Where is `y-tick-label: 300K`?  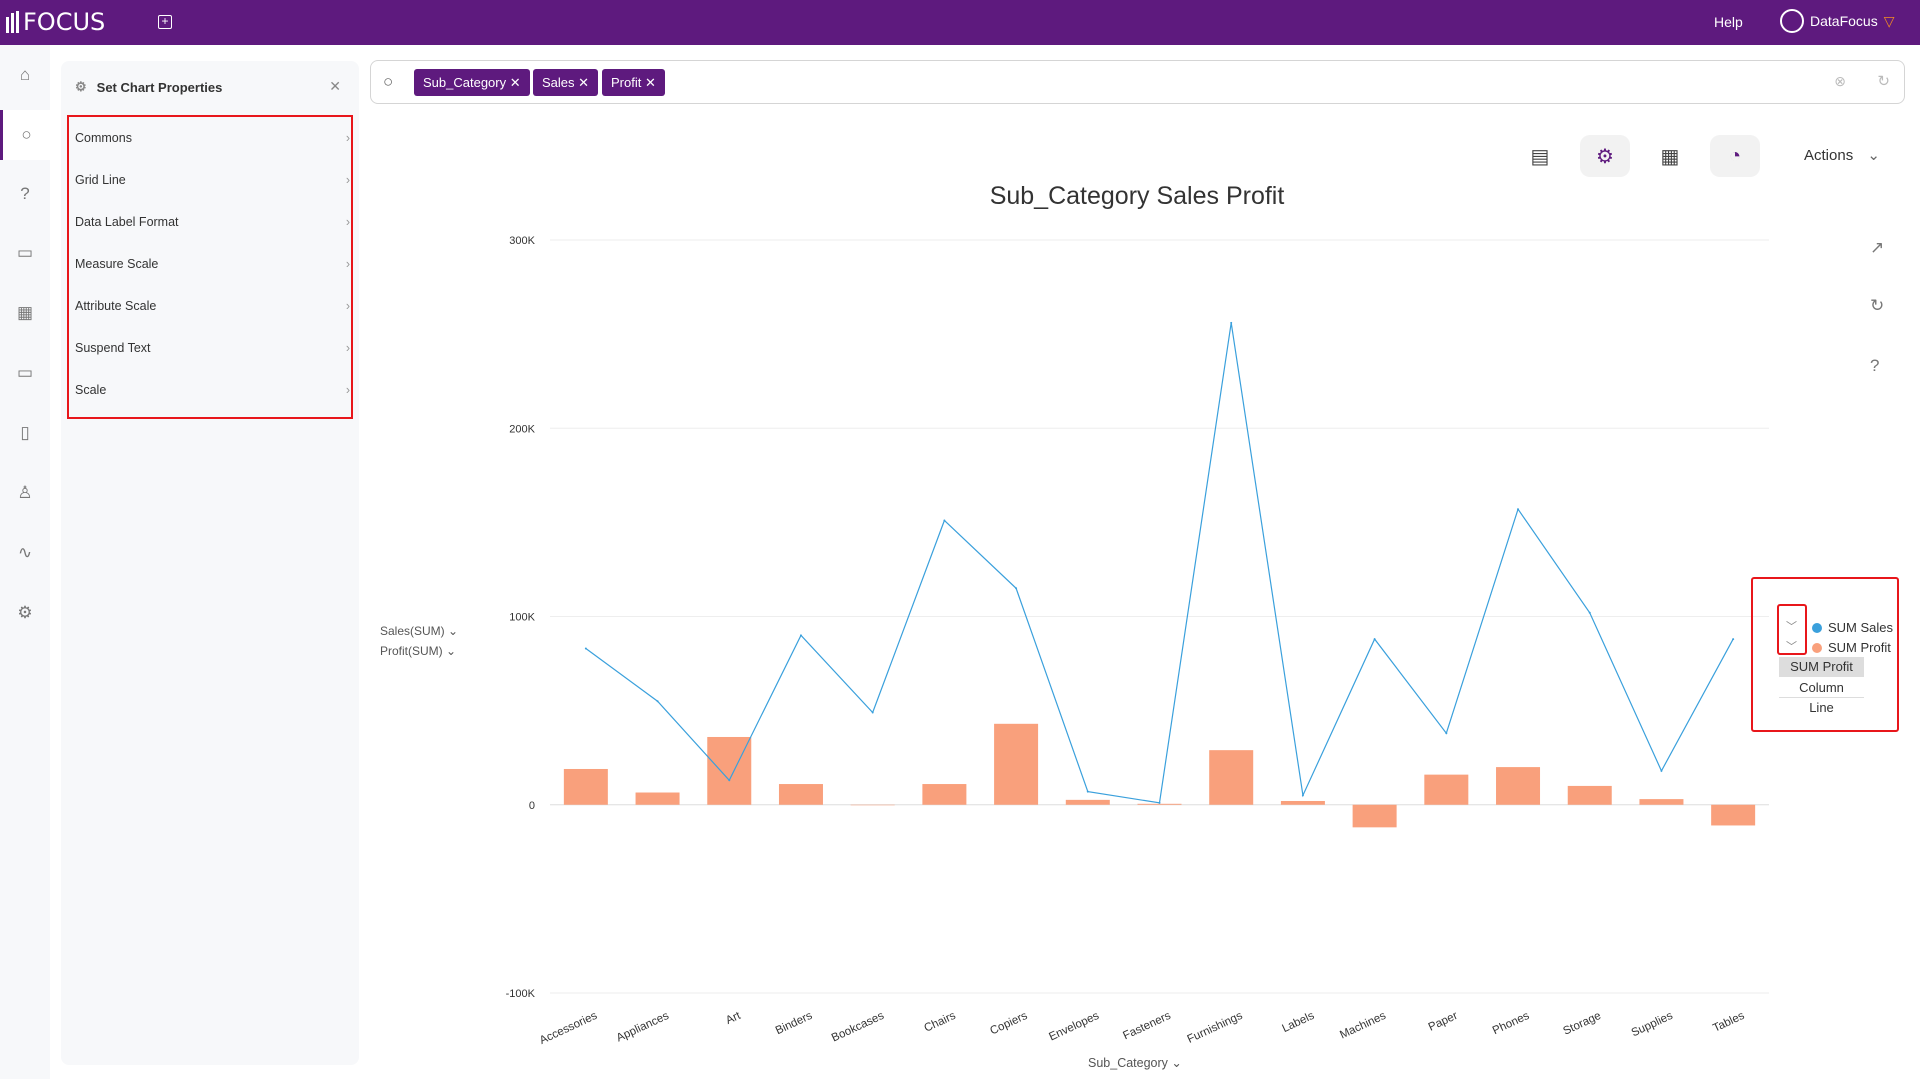
y-tick-label: 300K is located at coordinates (522, 241).